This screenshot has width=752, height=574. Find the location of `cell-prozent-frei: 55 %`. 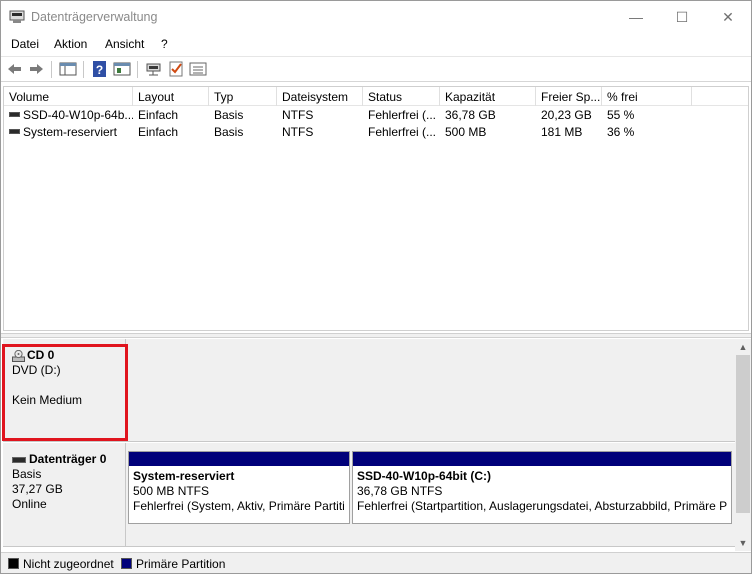

cell-prozent-frei: 55 % is located at coordinates (621, 115).